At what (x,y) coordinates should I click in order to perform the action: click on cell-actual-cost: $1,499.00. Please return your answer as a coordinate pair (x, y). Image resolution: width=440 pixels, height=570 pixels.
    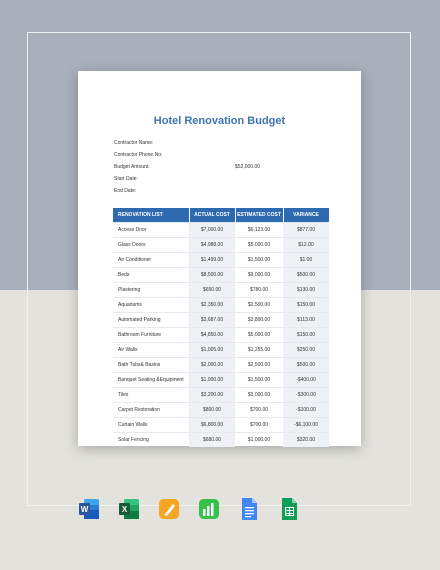
    Looking at the image, I should click on (212, 260).